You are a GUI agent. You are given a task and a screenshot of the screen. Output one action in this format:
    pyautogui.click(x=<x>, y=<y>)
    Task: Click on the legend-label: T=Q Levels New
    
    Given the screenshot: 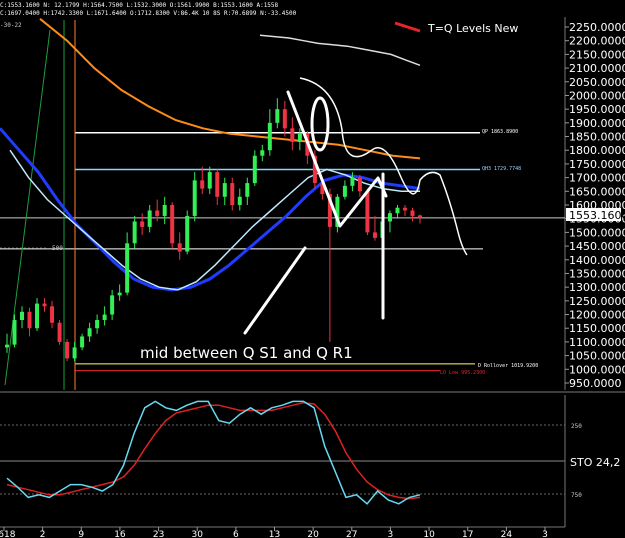 What is the action you would take?
    pyautogui.click(x=472, y=28)
    